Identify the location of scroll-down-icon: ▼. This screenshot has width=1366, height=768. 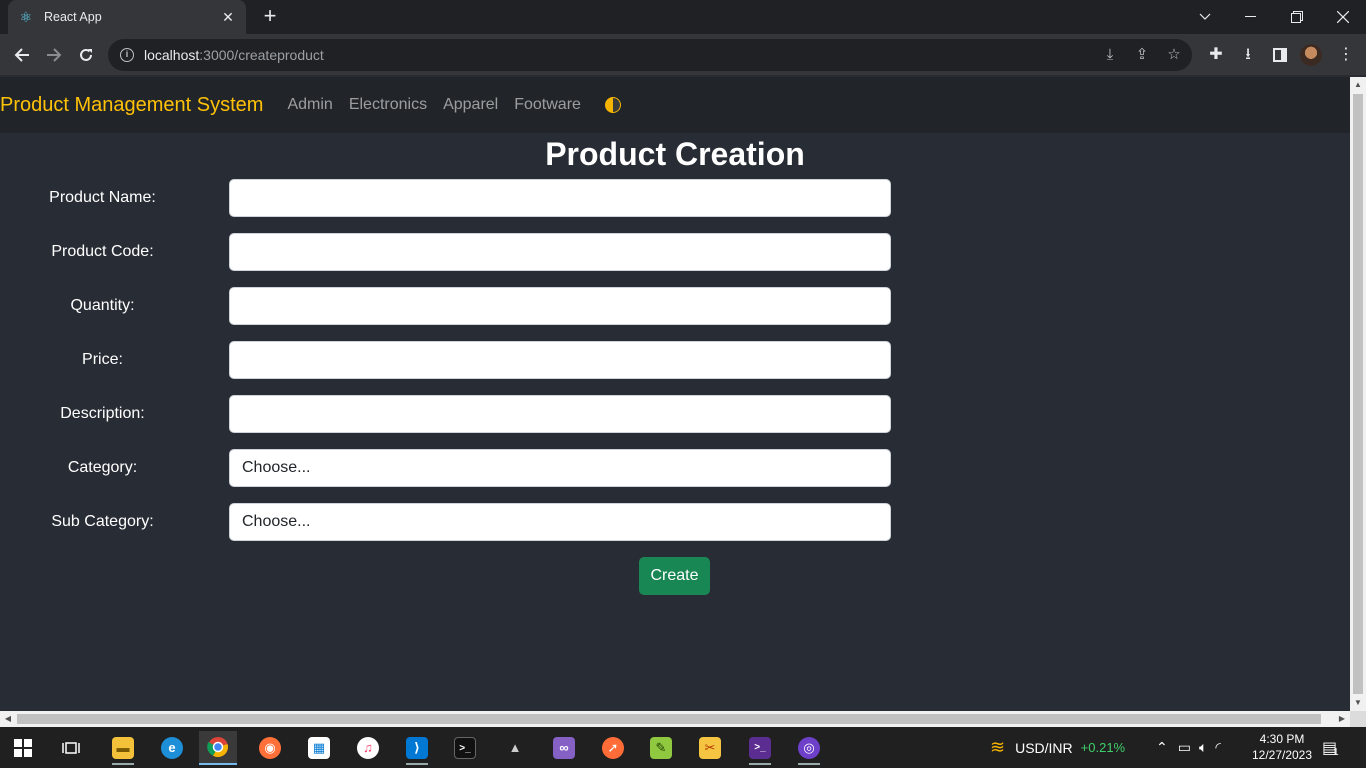
(1358, 703).